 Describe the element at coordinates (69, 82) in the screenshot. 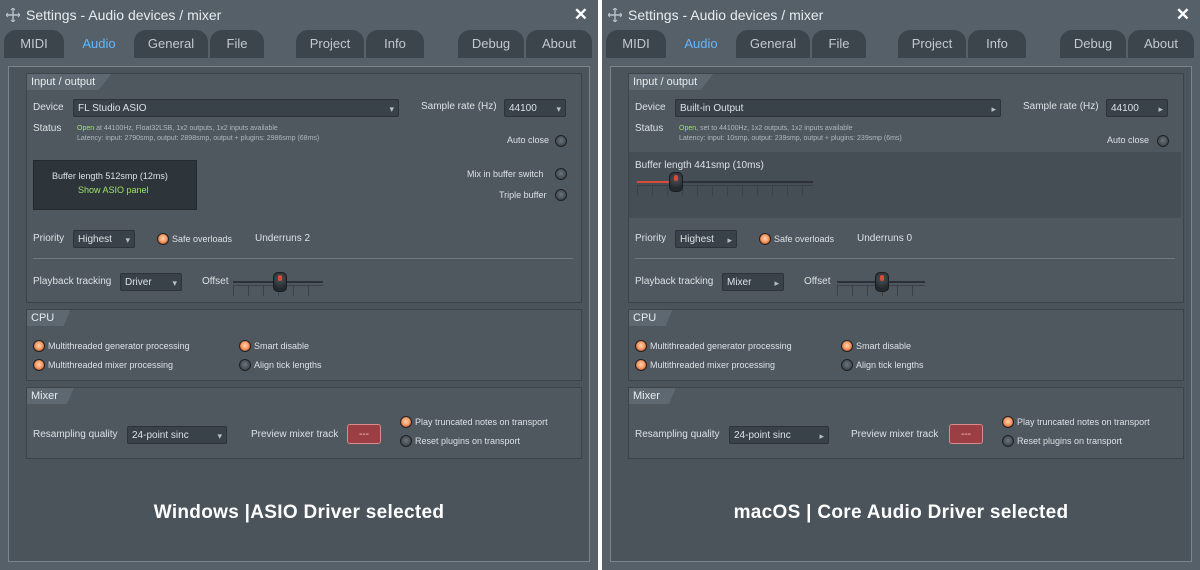

I see `section-header: Input / output` at that location.